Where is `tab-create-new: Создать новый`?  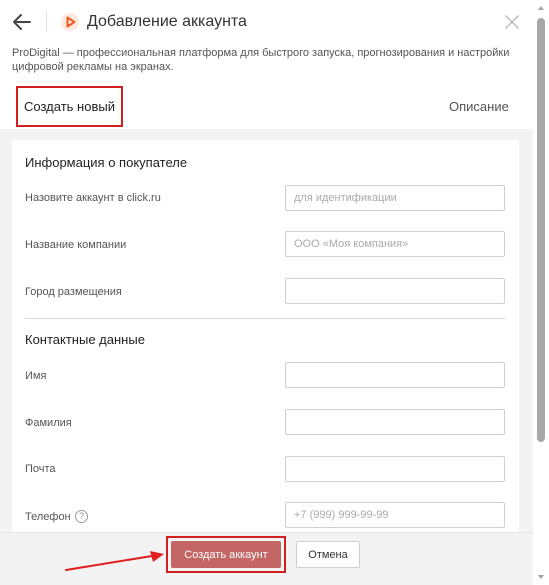
tab-create-new: Создать новый is located at coordinates (69, 106).